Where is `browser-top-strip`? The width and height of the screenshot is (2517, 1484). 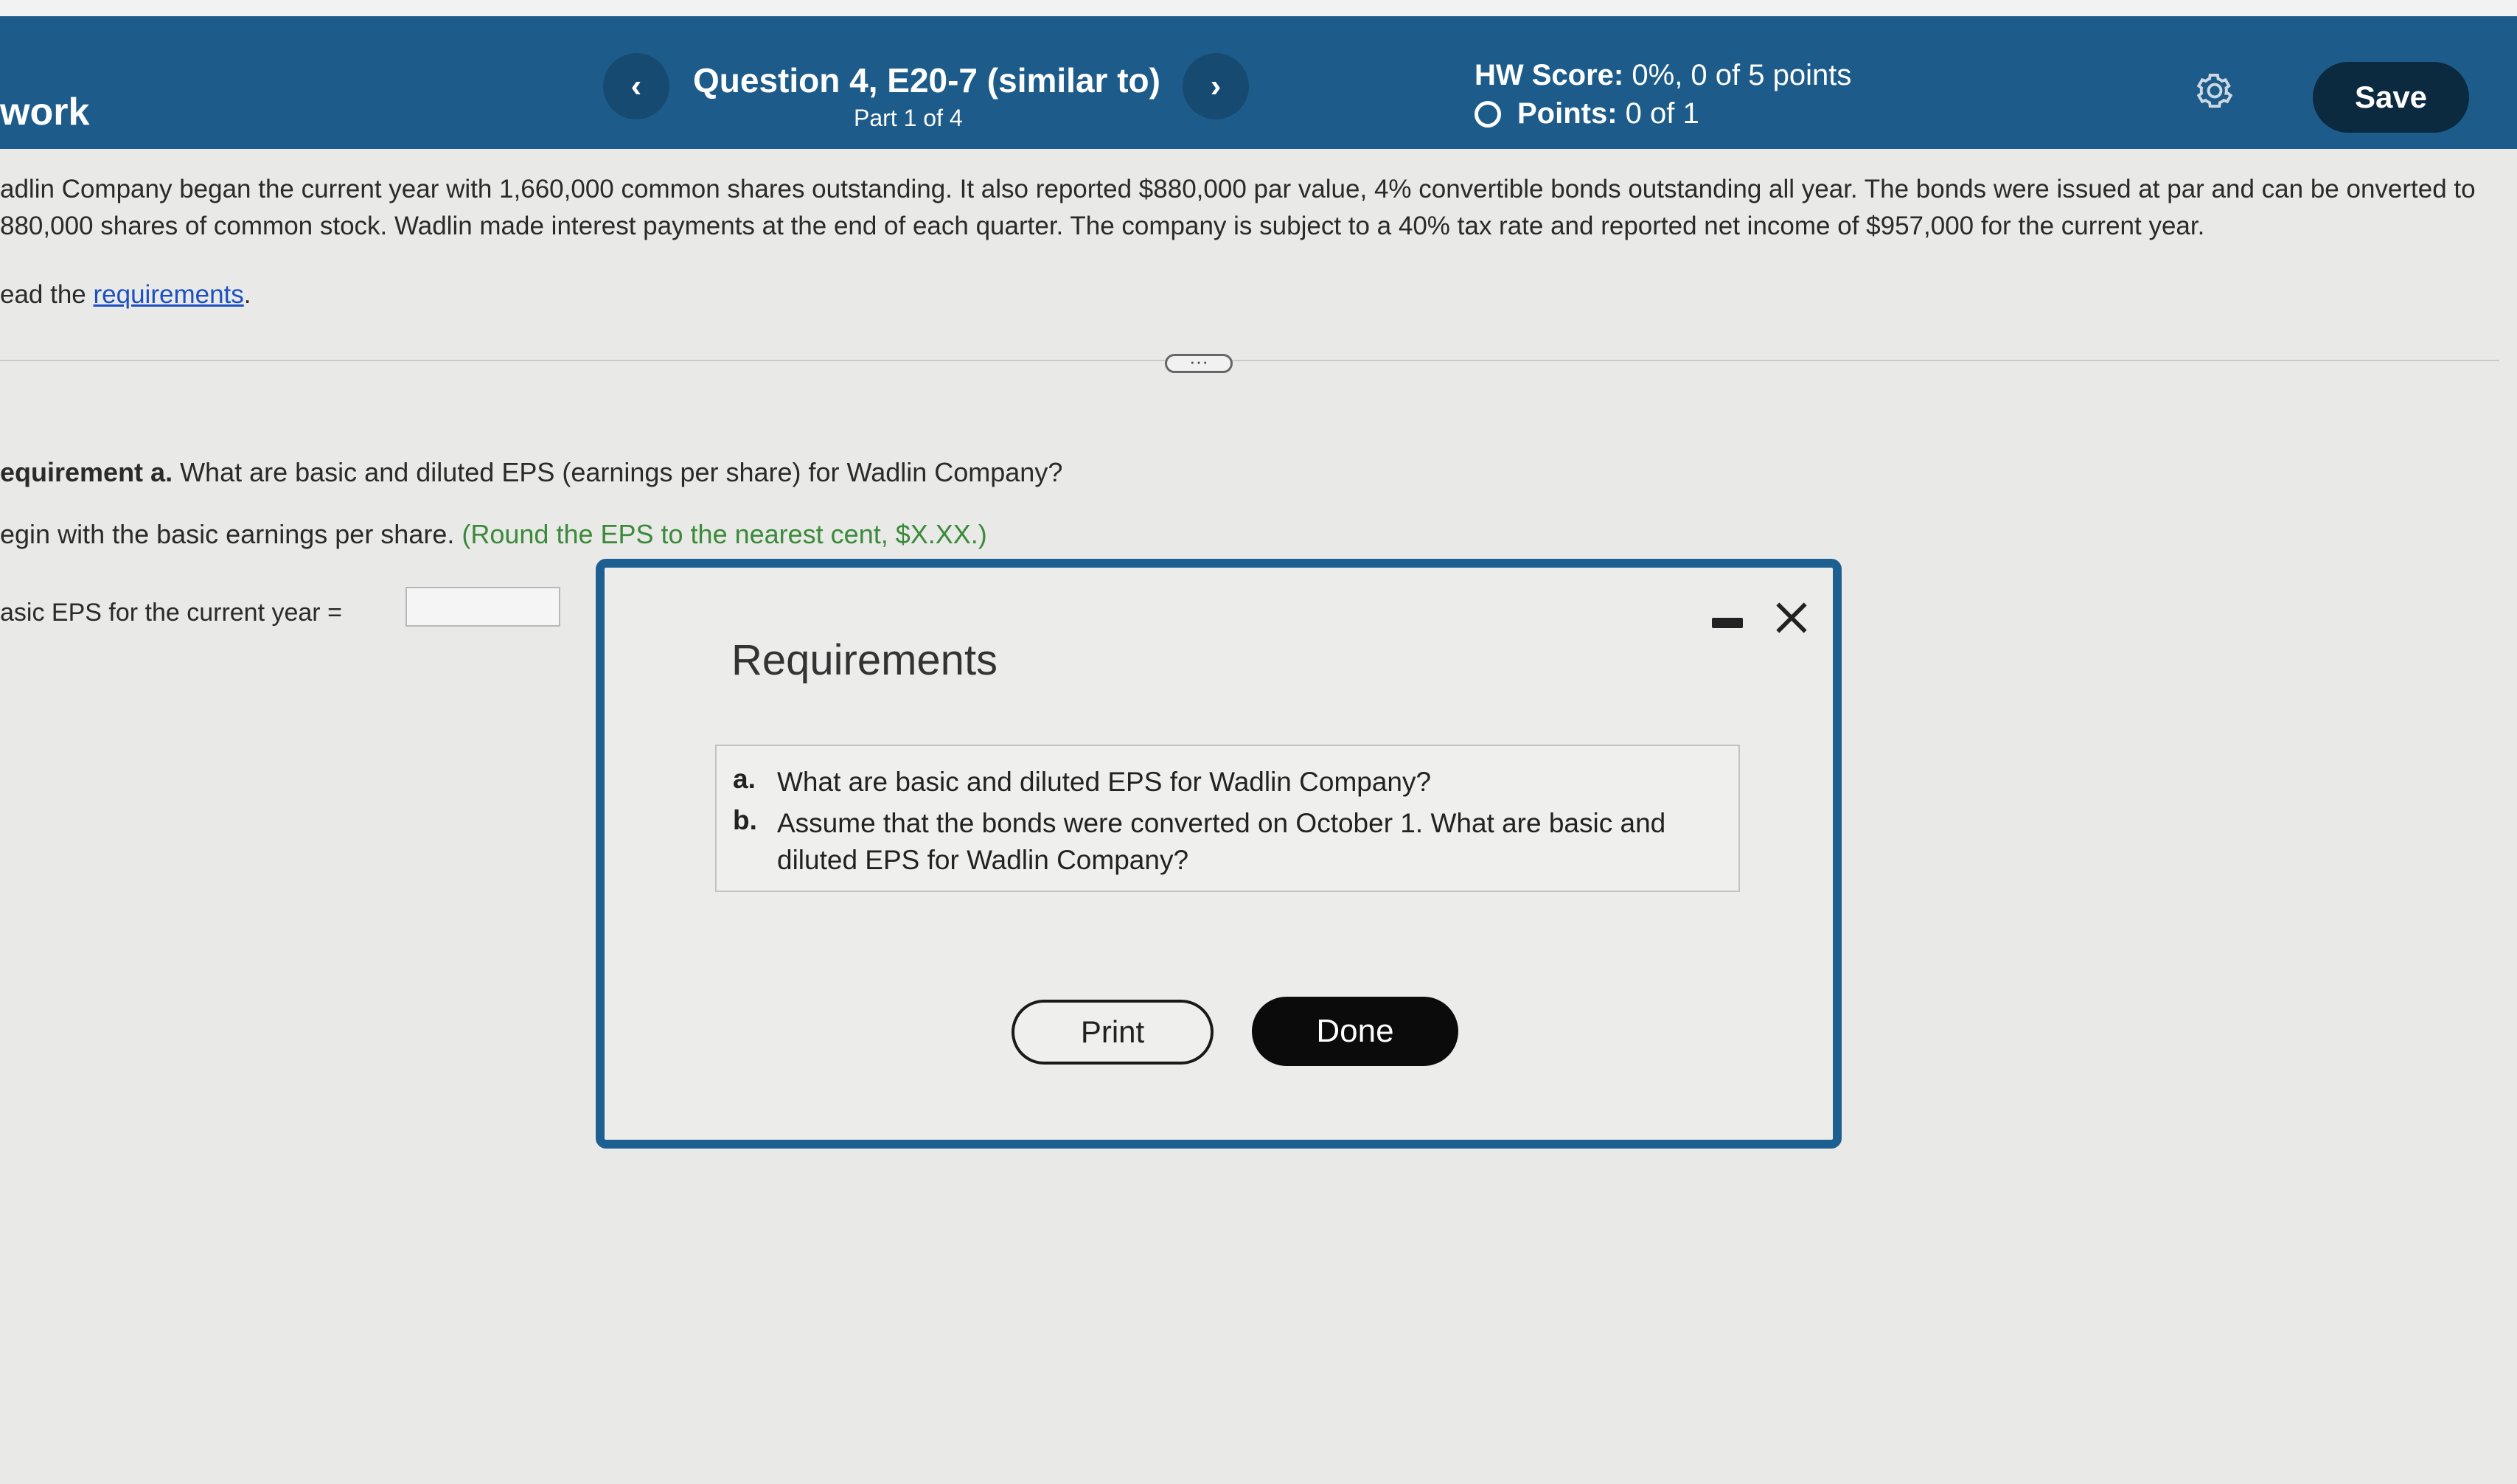
browser-top-strip is located at coordinates (1258, 8).